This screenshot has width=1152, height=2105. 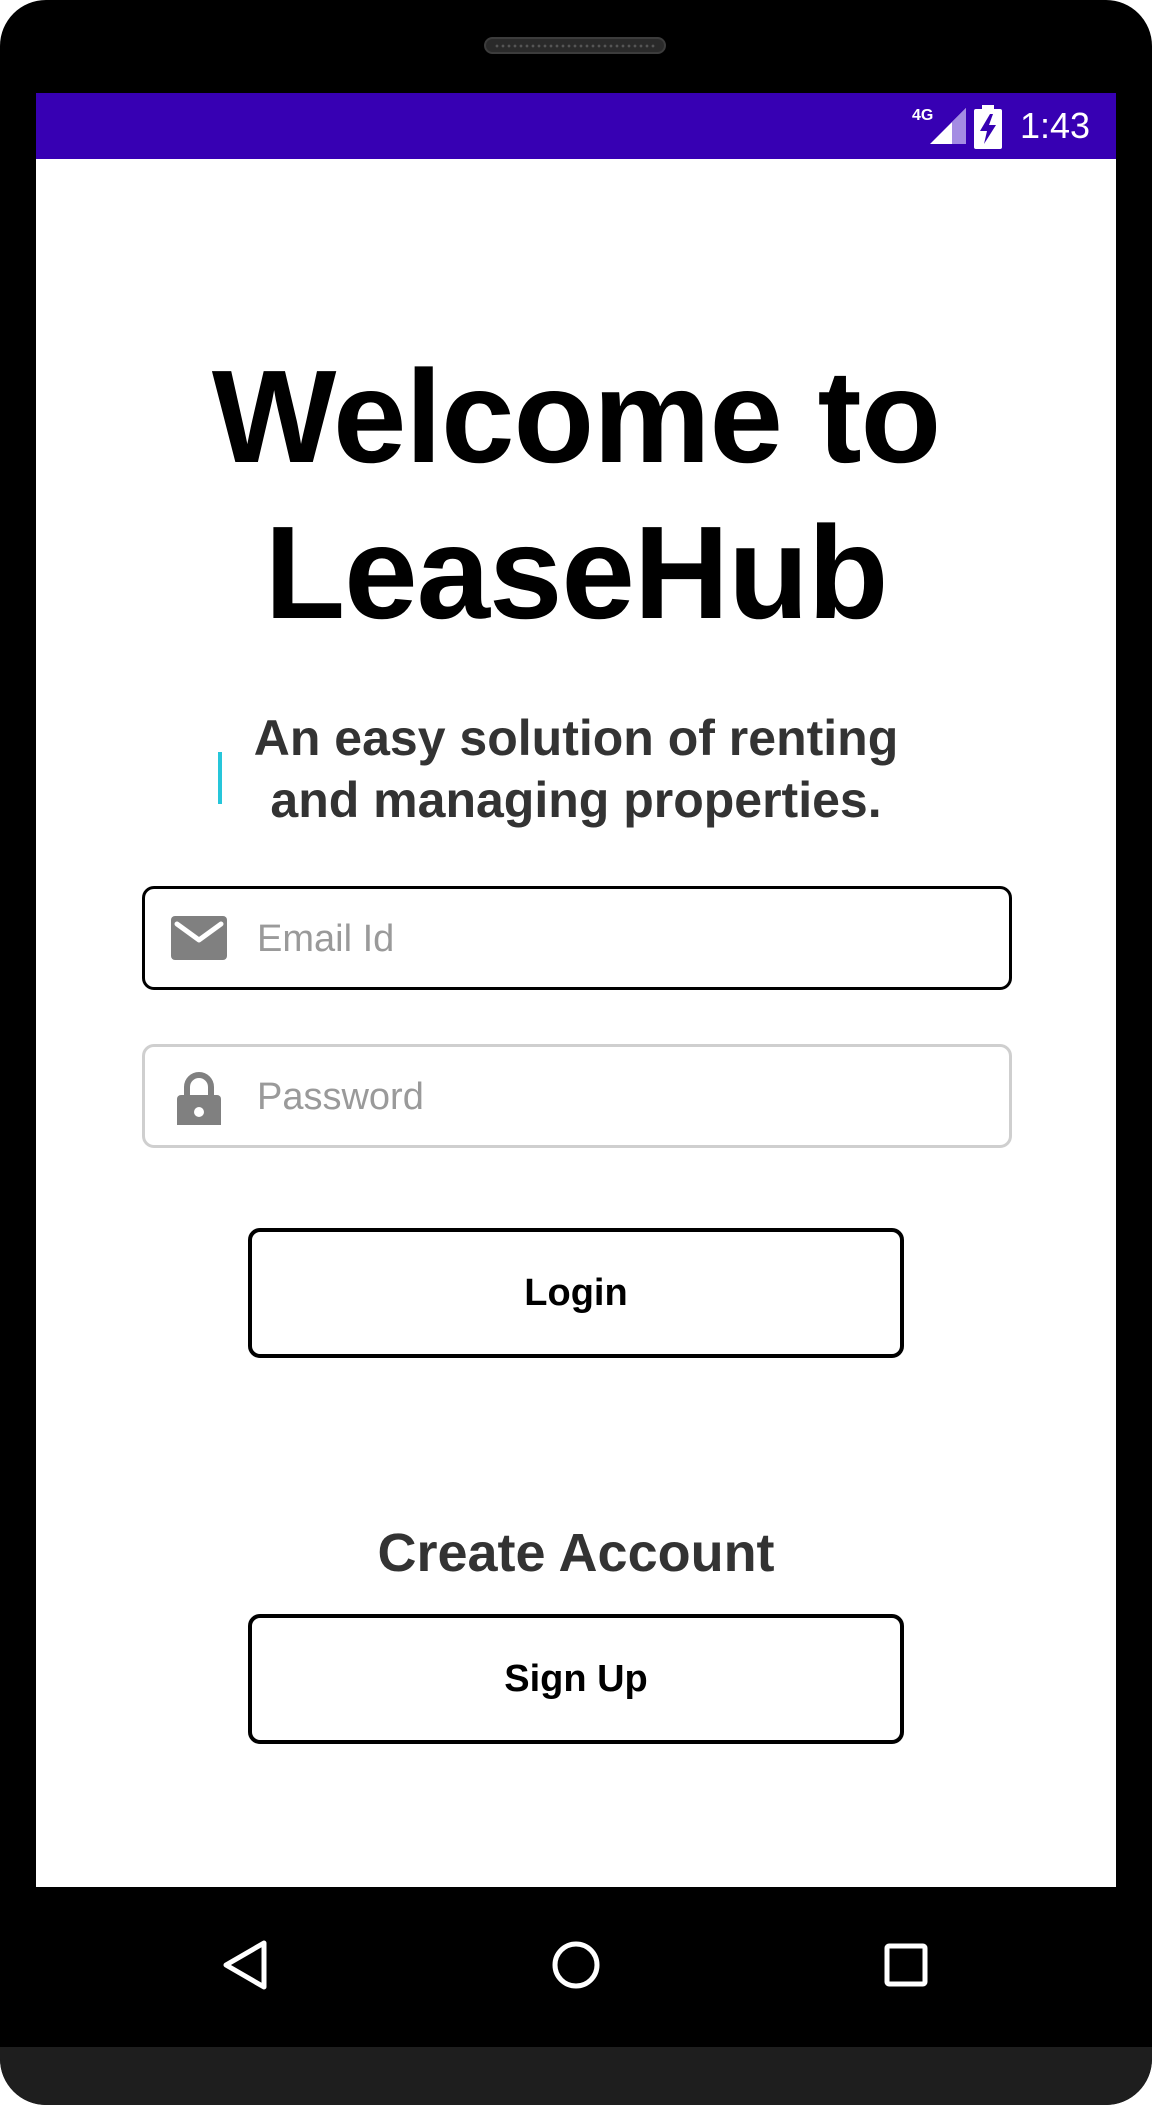 I want to click on welcome-title-line1: Welcome to, so click(x=576, y=416).